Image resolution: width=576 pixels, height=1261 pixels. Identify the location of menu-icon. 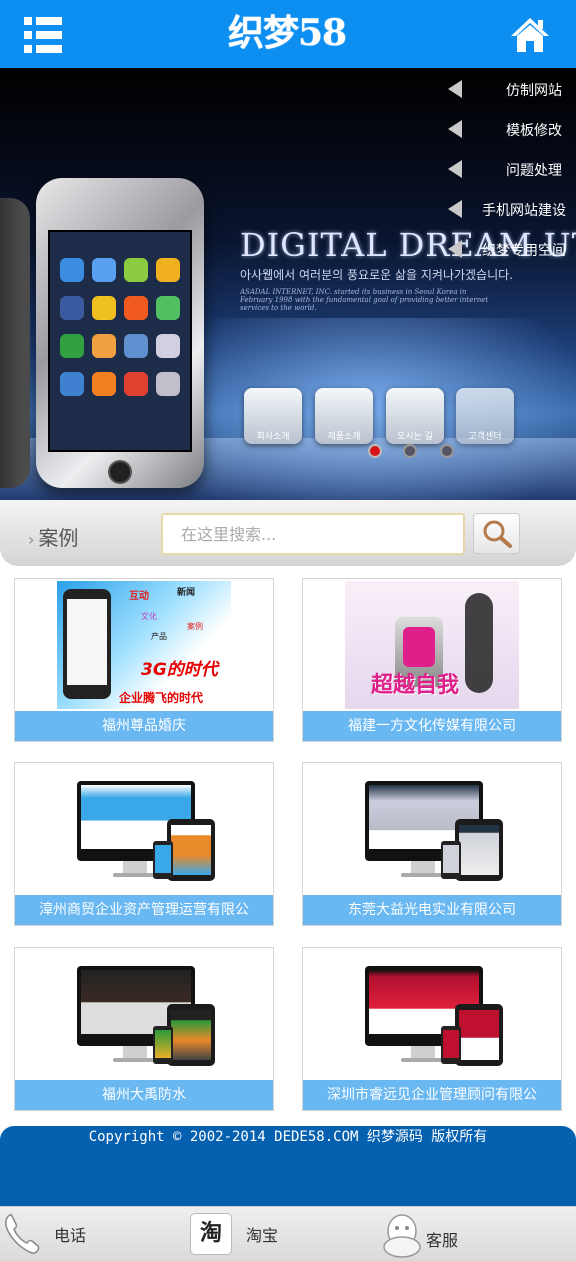
(43, 35).